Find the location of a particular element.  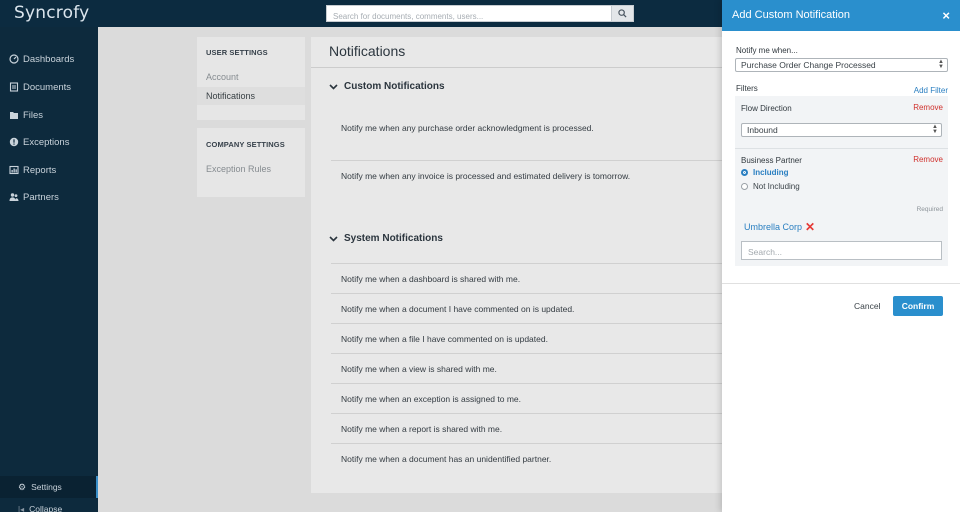

radio-not-including: Not Including is located at coordinates (770, 186).